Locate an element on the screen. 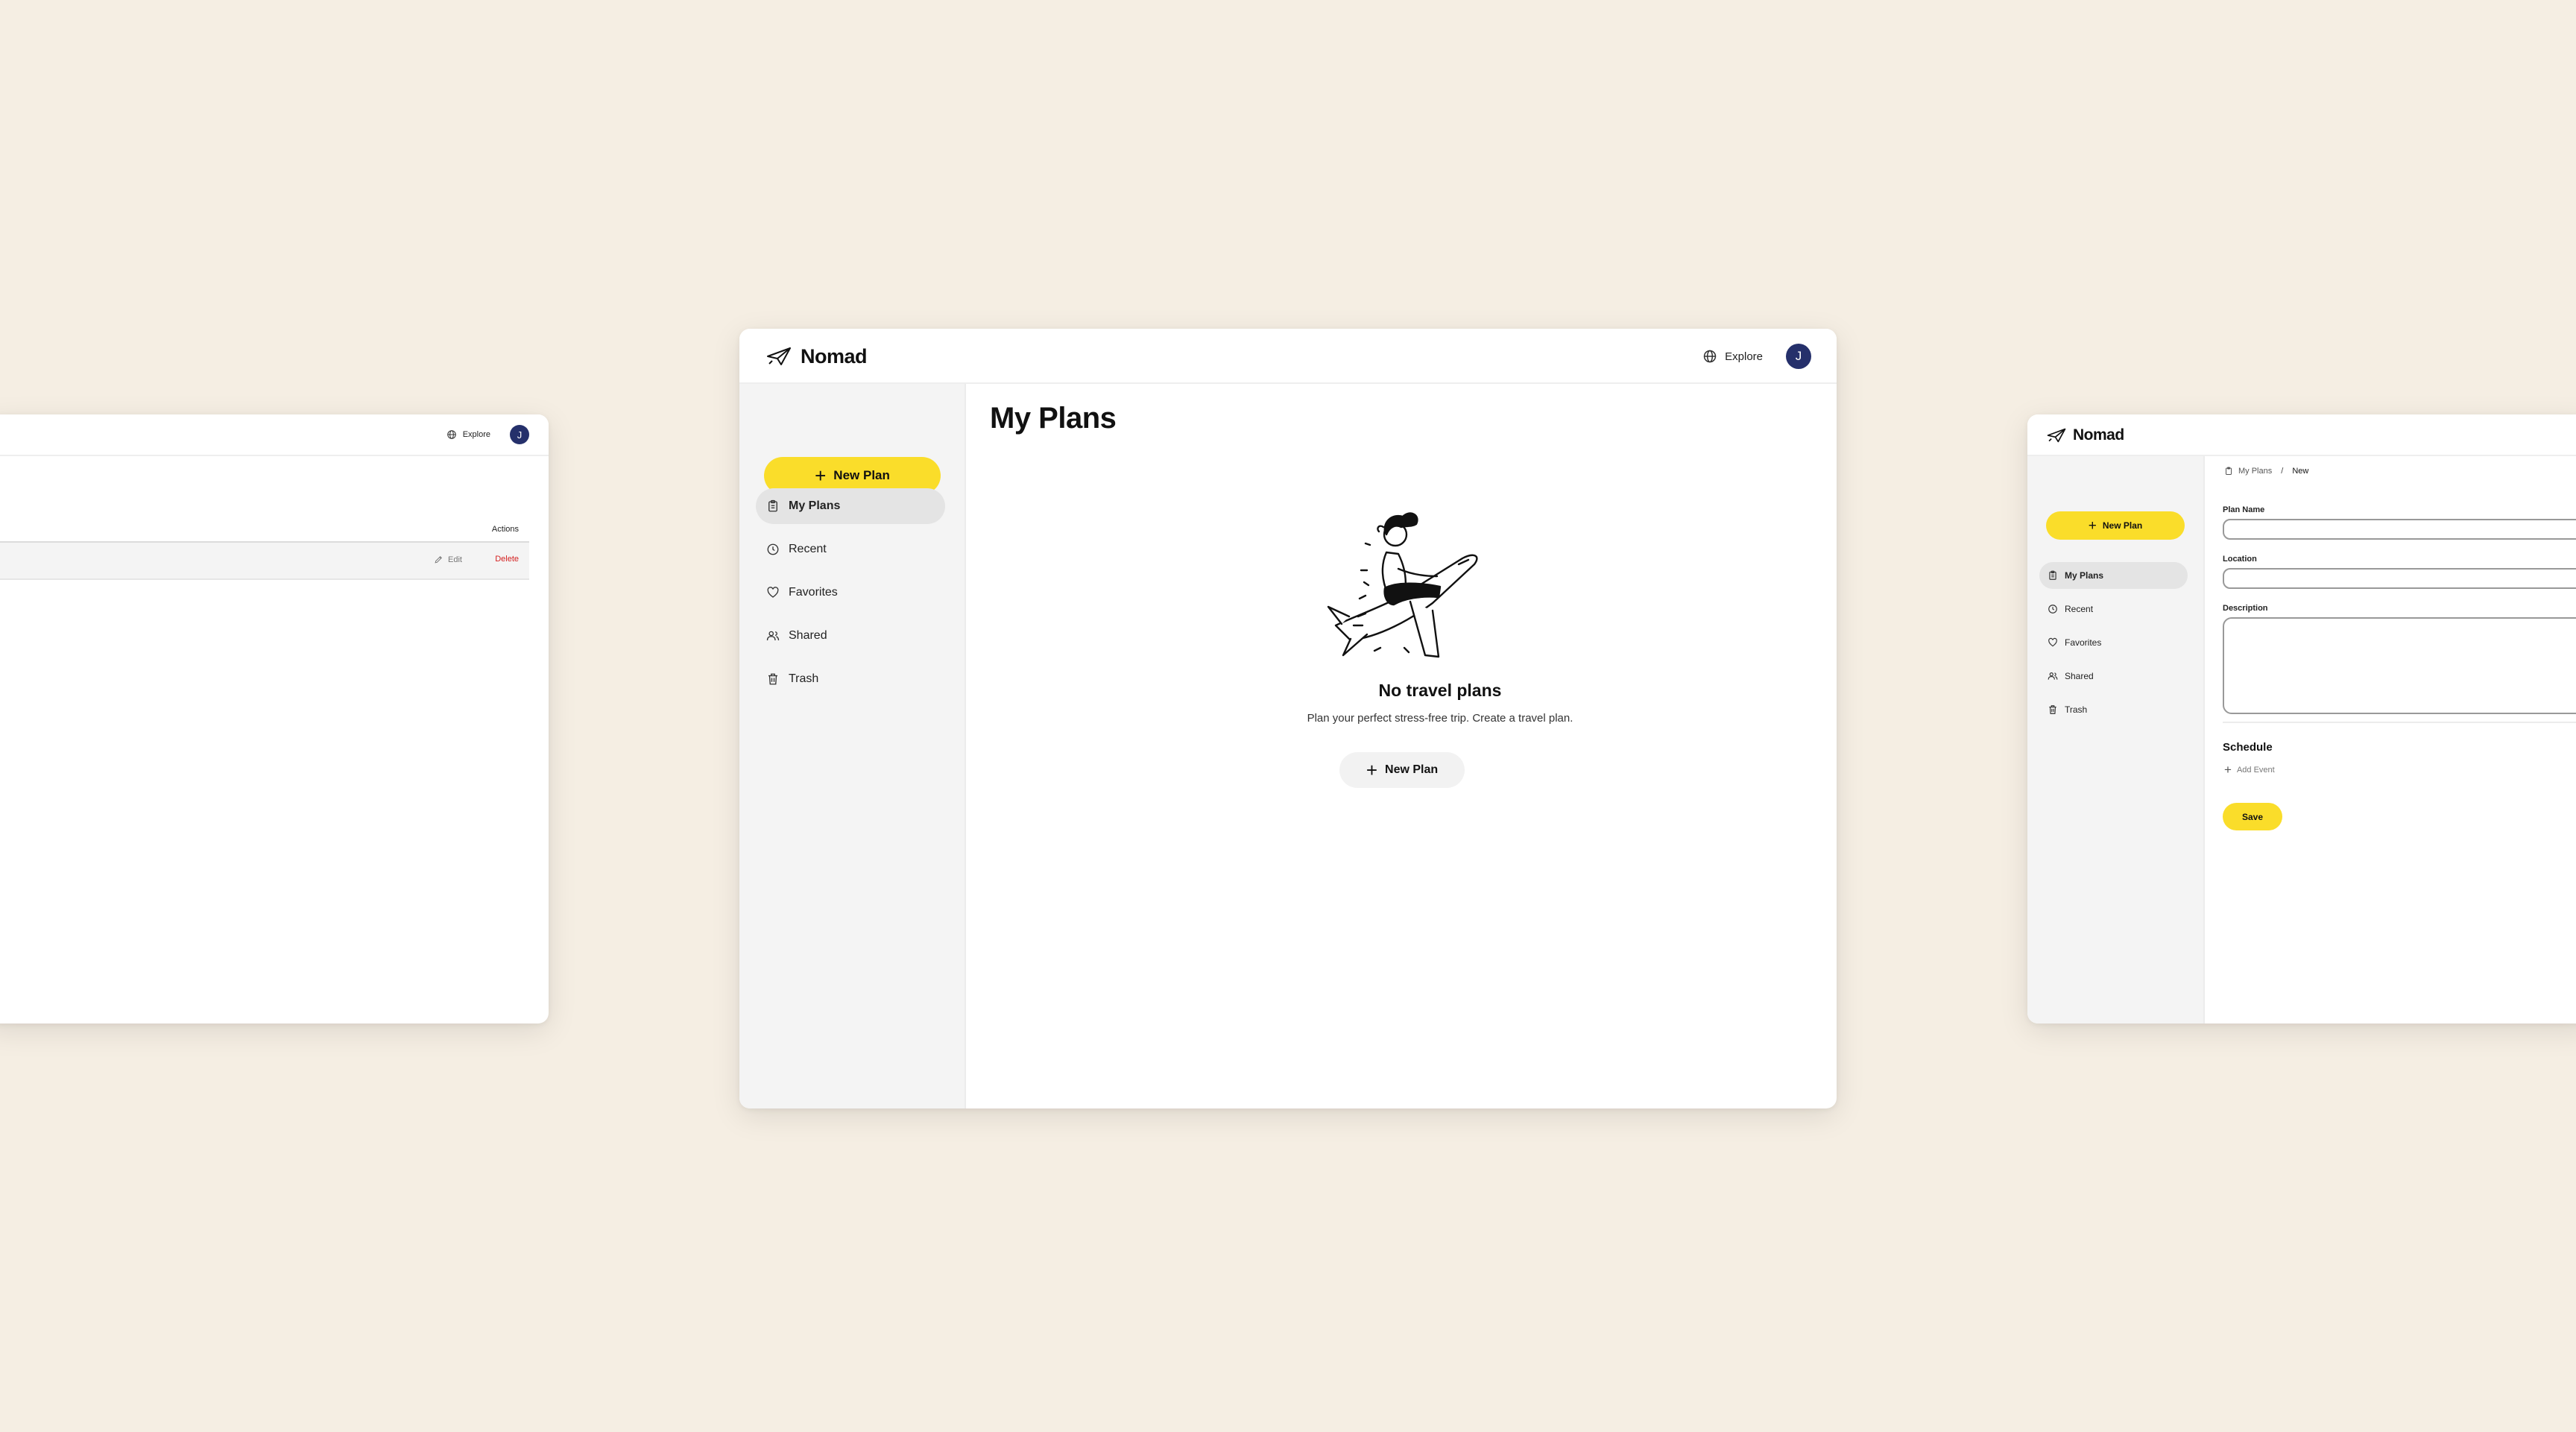 The width and height of the screenshot is (2576, 1432). pencil-icon is located at coordinates (439, 560).